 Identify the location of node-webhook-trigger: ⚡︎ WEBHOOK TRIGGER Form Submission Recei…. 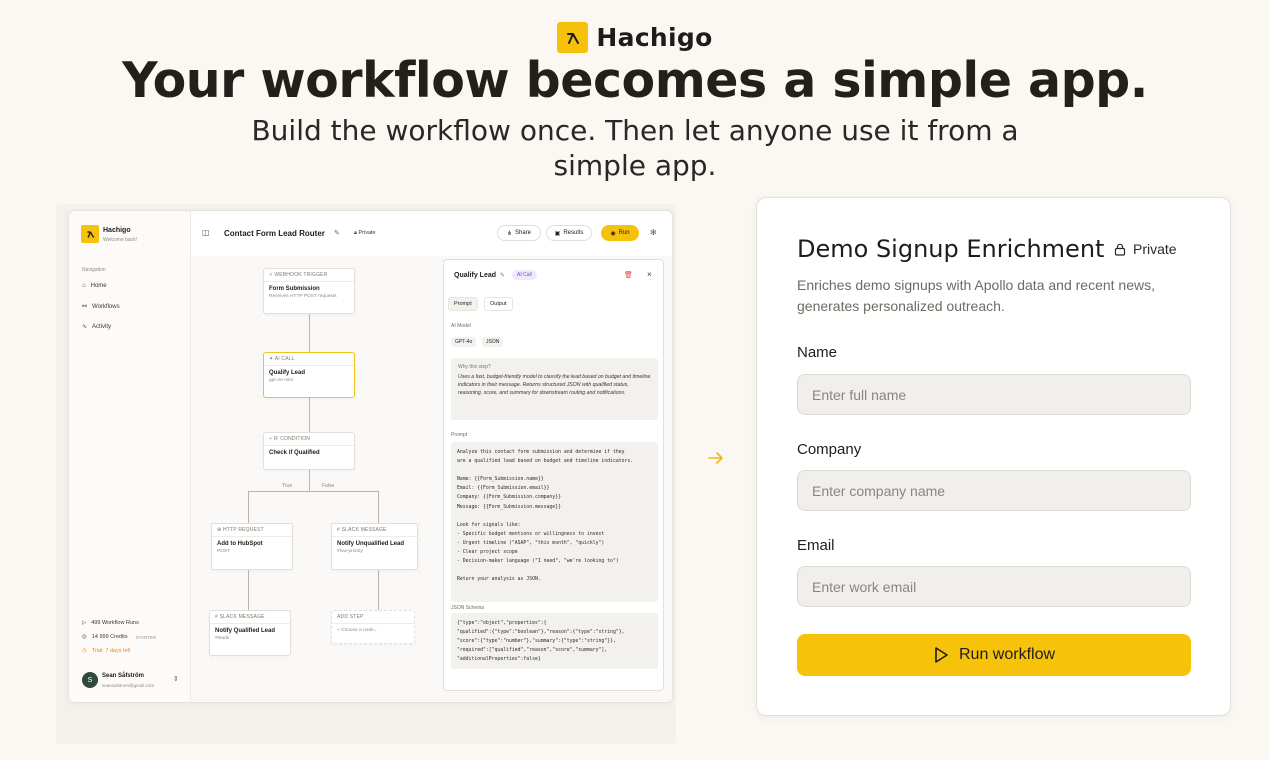
(309, 291).